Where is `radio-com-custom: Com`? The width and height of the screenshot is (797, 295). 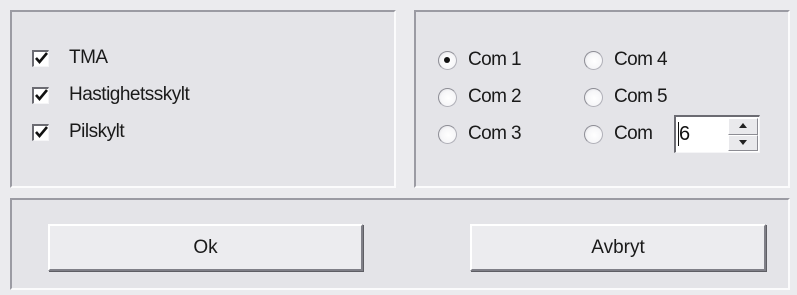
radio-com-custom: Com is located at coordinates (618, 134).